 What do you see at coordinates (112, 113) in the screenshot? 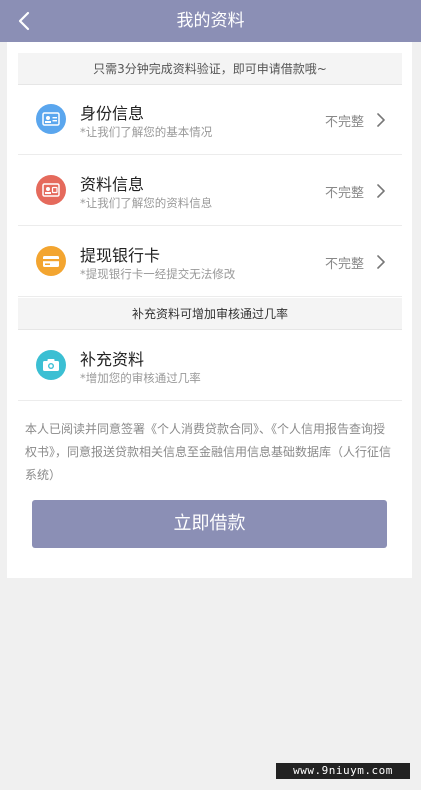
I see `row-title: 身份信息` at bounding box center [112, 113].